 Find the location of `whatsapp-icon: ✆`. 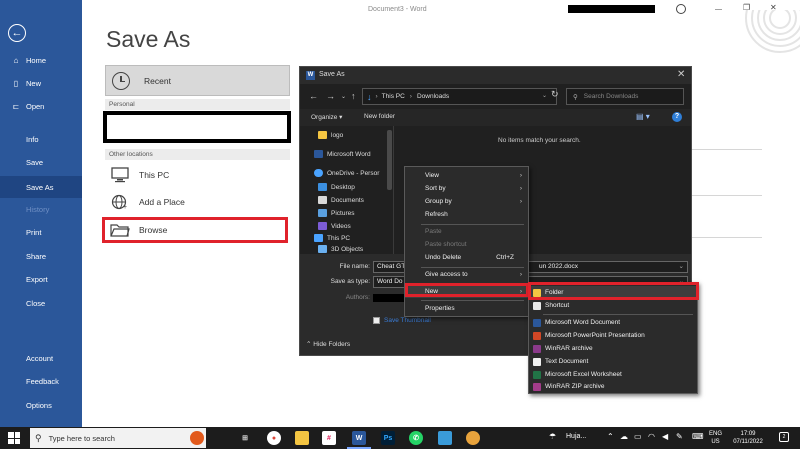

whatsapp-icon: ✆ is located at coordinates (416, 438).